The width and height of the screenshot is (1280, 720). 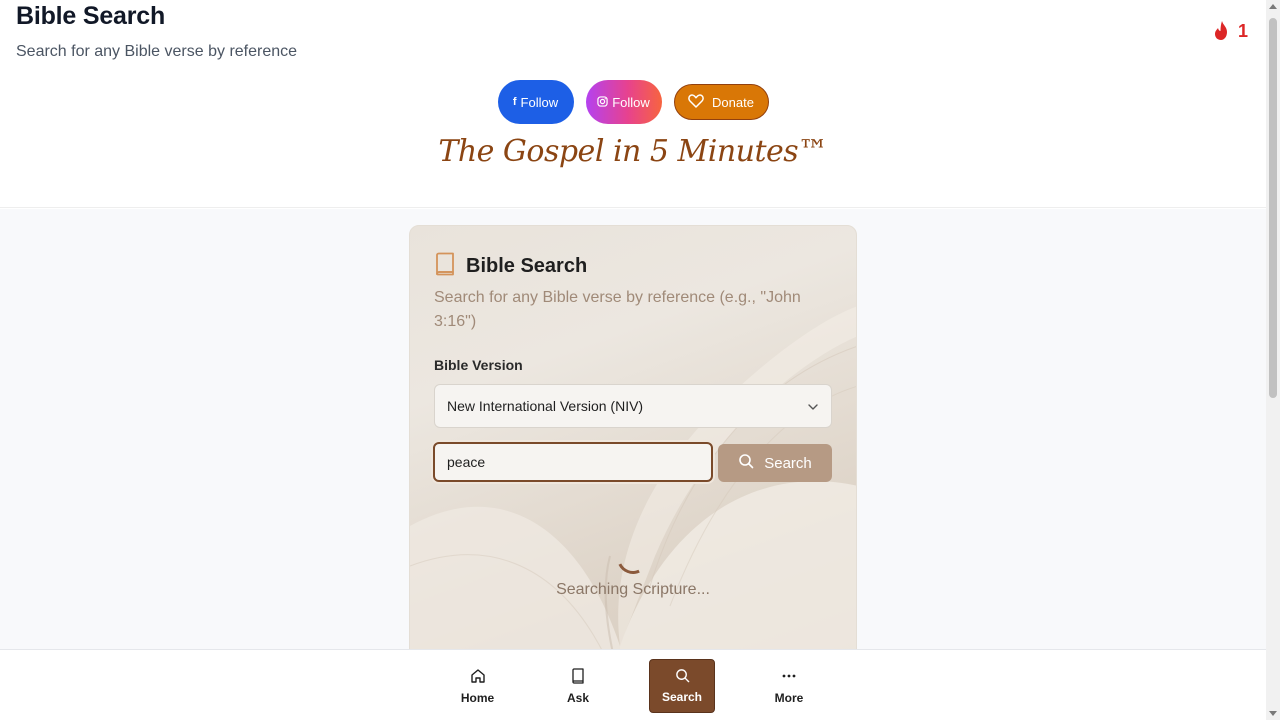 What do you see at coordinates (789, 677) in the screenshot?
I see `more-icon` at bounding box center [789, 677].